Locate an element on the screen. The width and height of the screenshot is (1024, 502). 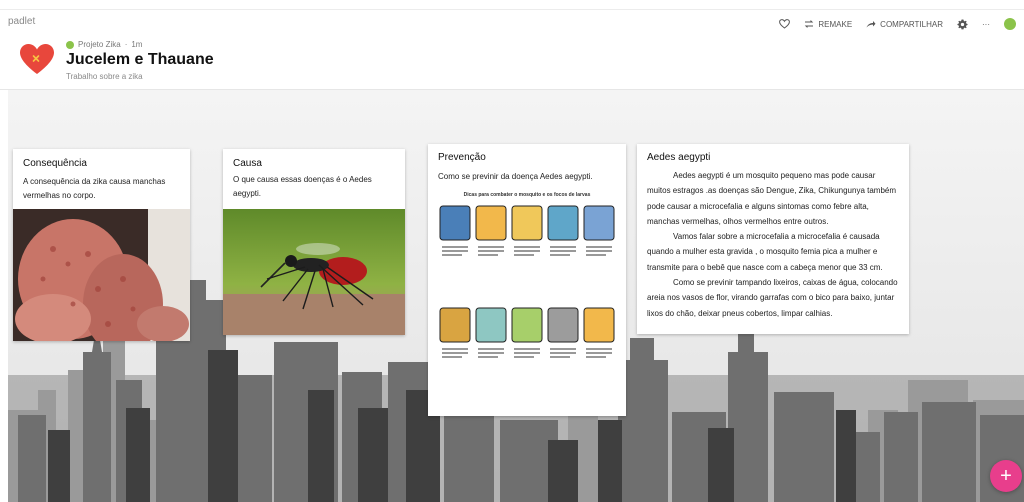
author-avatar is located at coordinates (70, 44).